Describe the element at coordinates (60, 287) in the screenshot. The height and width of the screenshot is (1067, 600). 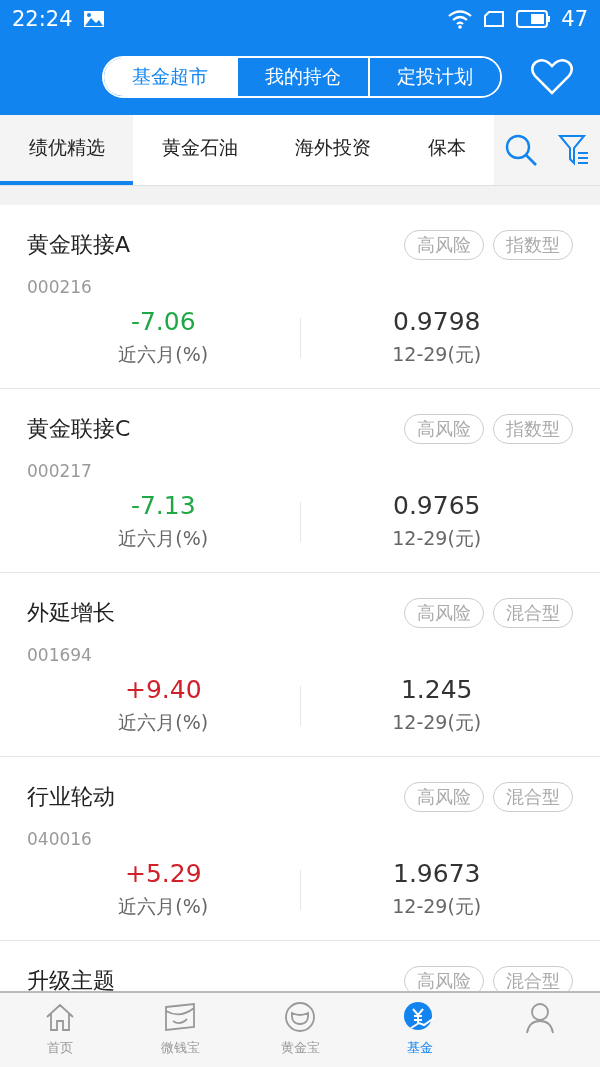
I see `fund-code: 000216` at that location.